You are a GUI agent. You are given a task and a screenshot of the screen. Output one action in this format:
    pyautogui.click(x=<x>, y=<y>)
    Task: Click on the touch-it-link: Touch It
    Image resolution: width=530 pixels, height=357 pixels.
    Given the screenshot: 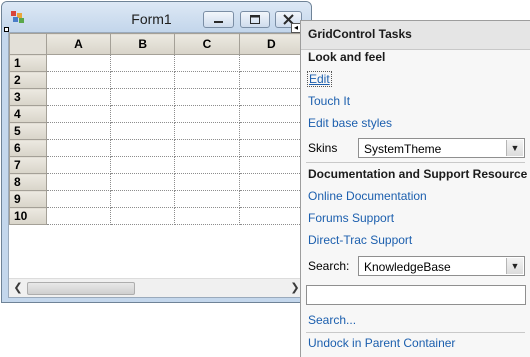 What is the action you would take?
    pyautogui.click(x=329, y=101)
    